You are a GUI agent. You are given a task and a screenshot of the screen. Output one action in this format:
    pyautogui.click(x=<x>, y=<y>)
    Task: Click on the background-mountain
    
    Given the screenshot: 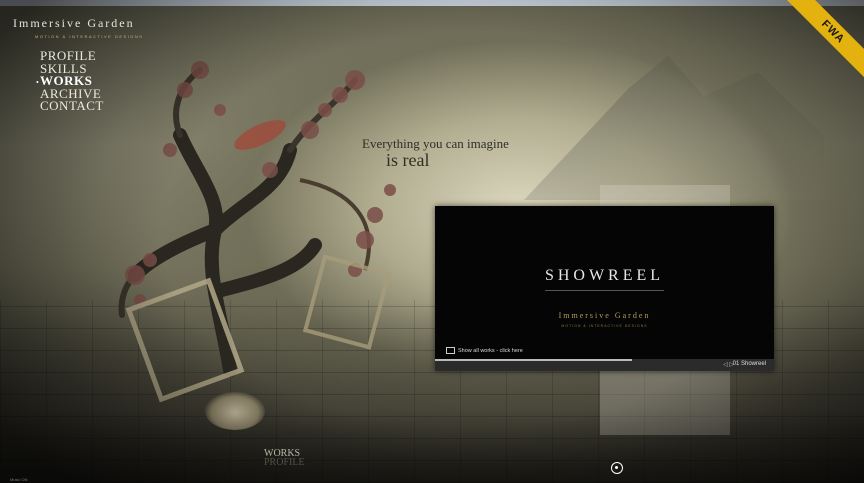 What is the action you would take?
    pyautogui.click(x=674, y=128)
    